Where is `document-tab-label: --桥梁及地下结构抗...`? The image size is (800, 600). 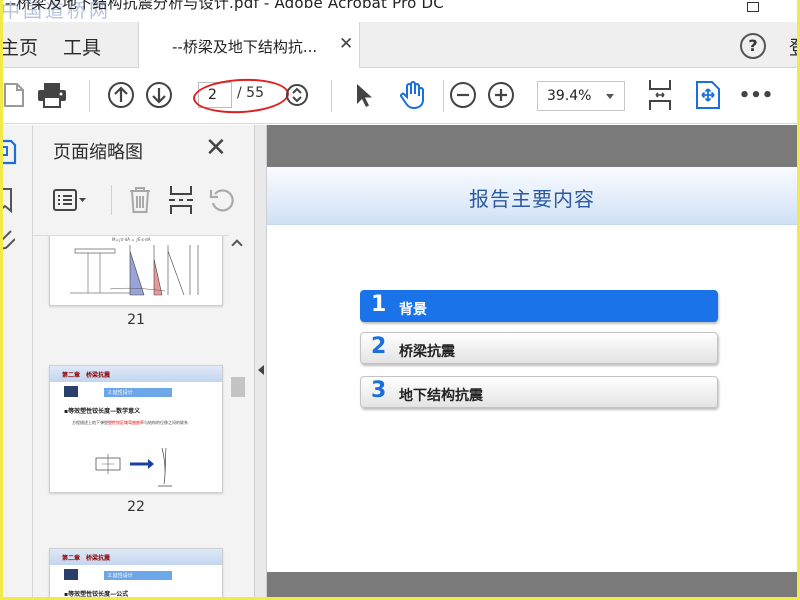
document-tab-label: --桥梁及地下结构抗... is located at coordinates (245, 47).